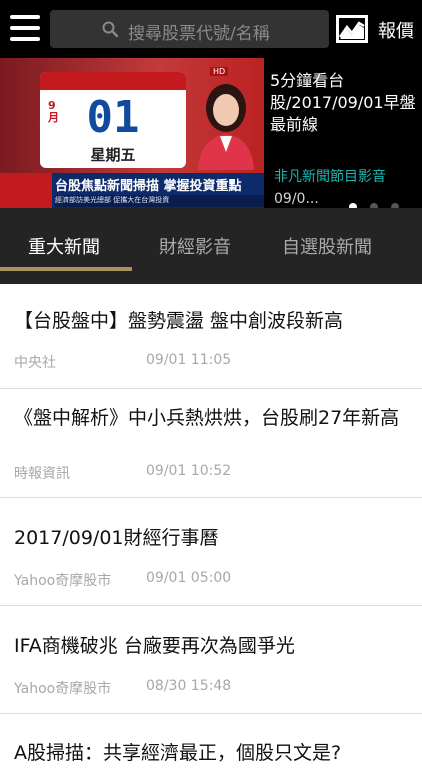 The width and height of the screenshot is (422, 774). I want to click on tab-bar: 重大新聞 財經影音 自選股新聞, so click(211, 246).